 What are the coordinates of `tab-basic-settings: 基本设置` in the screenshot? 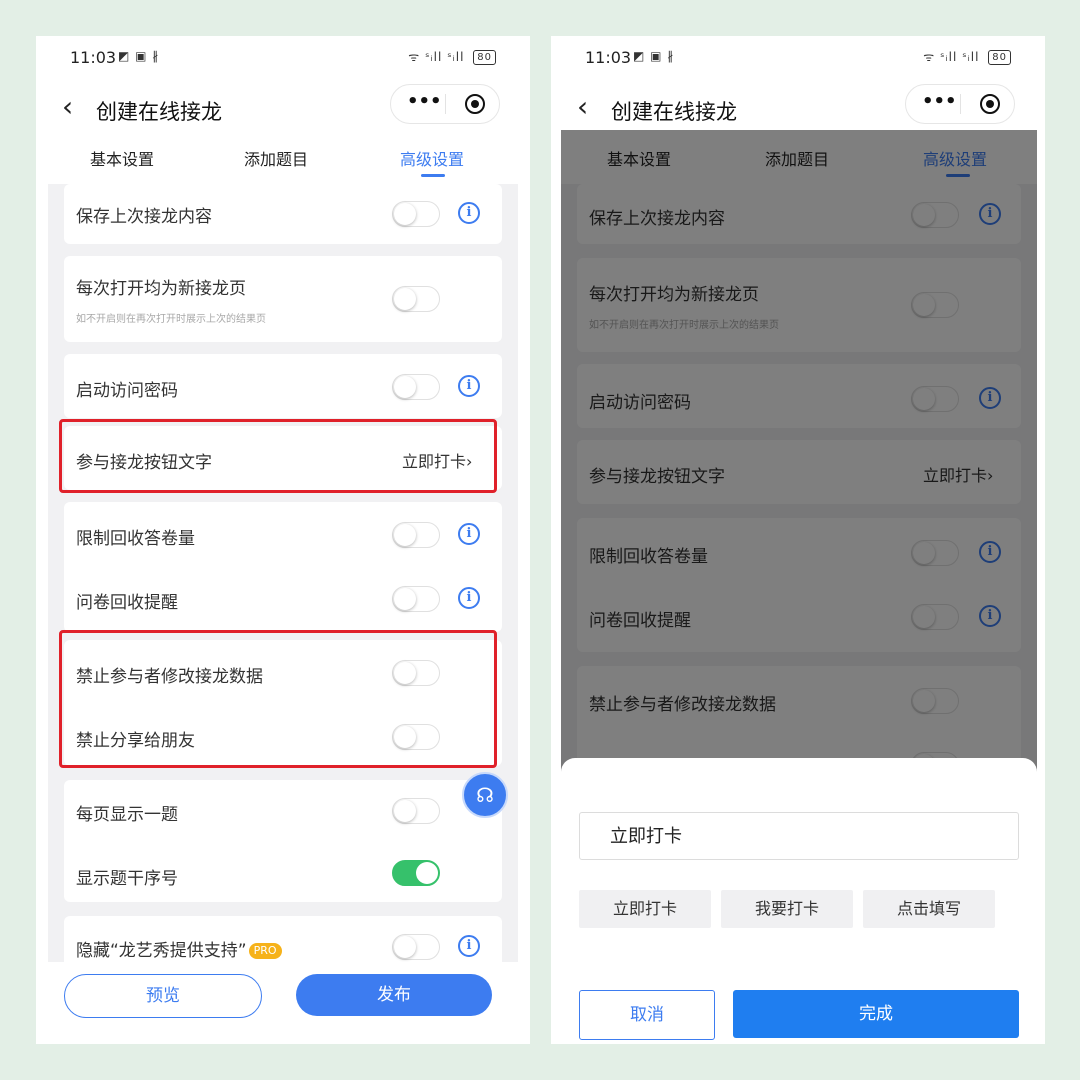 It's located at (122, 158).